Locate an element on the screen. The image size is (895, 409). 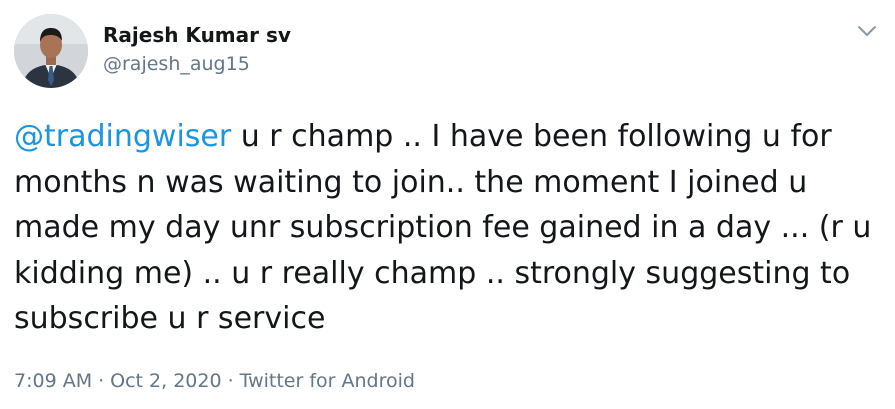
tweet-source: Twitter for Android is located at coordinates (327, 381).